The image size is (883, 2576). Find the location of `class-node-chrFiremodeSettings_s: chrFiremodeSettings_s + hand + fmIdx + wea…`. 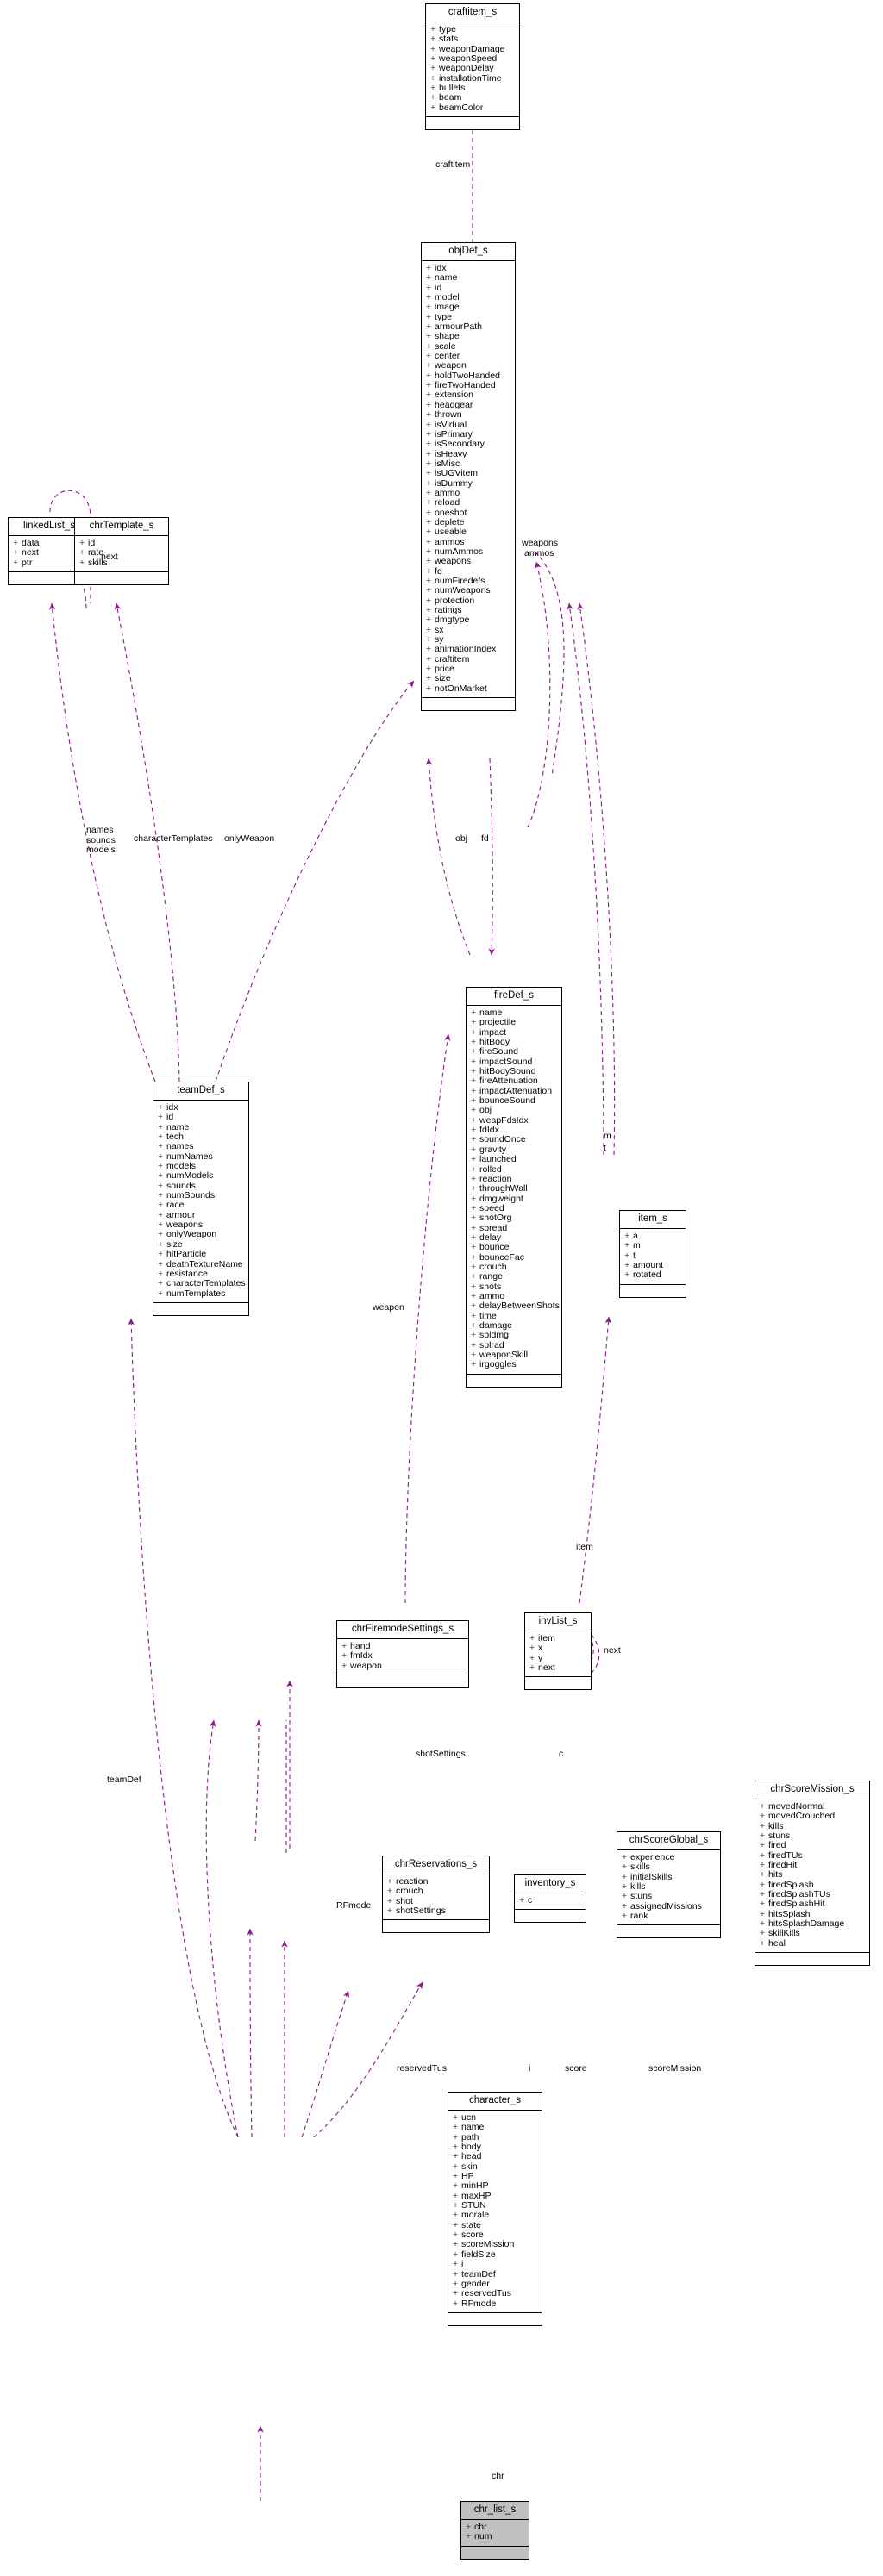

class-node-chrFiremodeSettings_s: chrFiremodeSettings_s + hand + fmIdx + wea… is located at coordinates (403, 1654).